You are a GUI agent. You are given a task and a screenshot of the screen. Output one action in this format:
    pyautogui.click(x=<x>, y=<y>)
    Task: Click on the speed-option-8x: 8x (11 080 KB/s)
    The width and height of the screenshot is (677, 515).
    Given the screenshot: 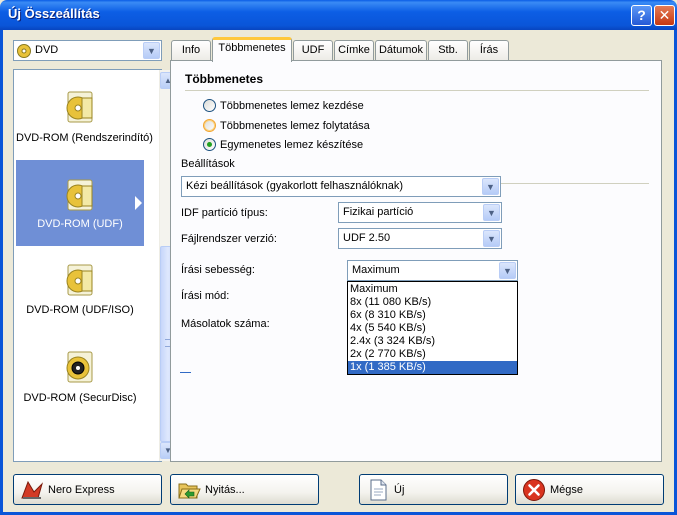 What is the action you would take?
    pyautogui.click(x=432, y=302)
    